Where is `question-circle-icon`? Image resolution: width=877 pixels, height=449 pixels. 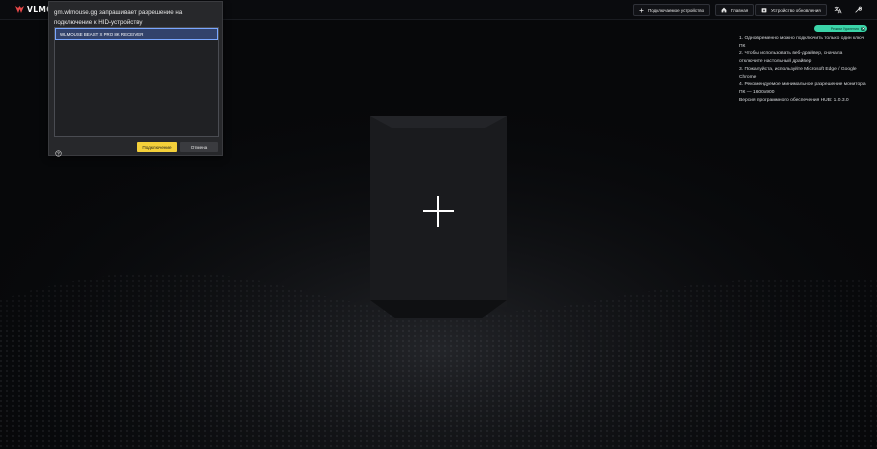 question-circle-icon is located at coordinates (58, 153).